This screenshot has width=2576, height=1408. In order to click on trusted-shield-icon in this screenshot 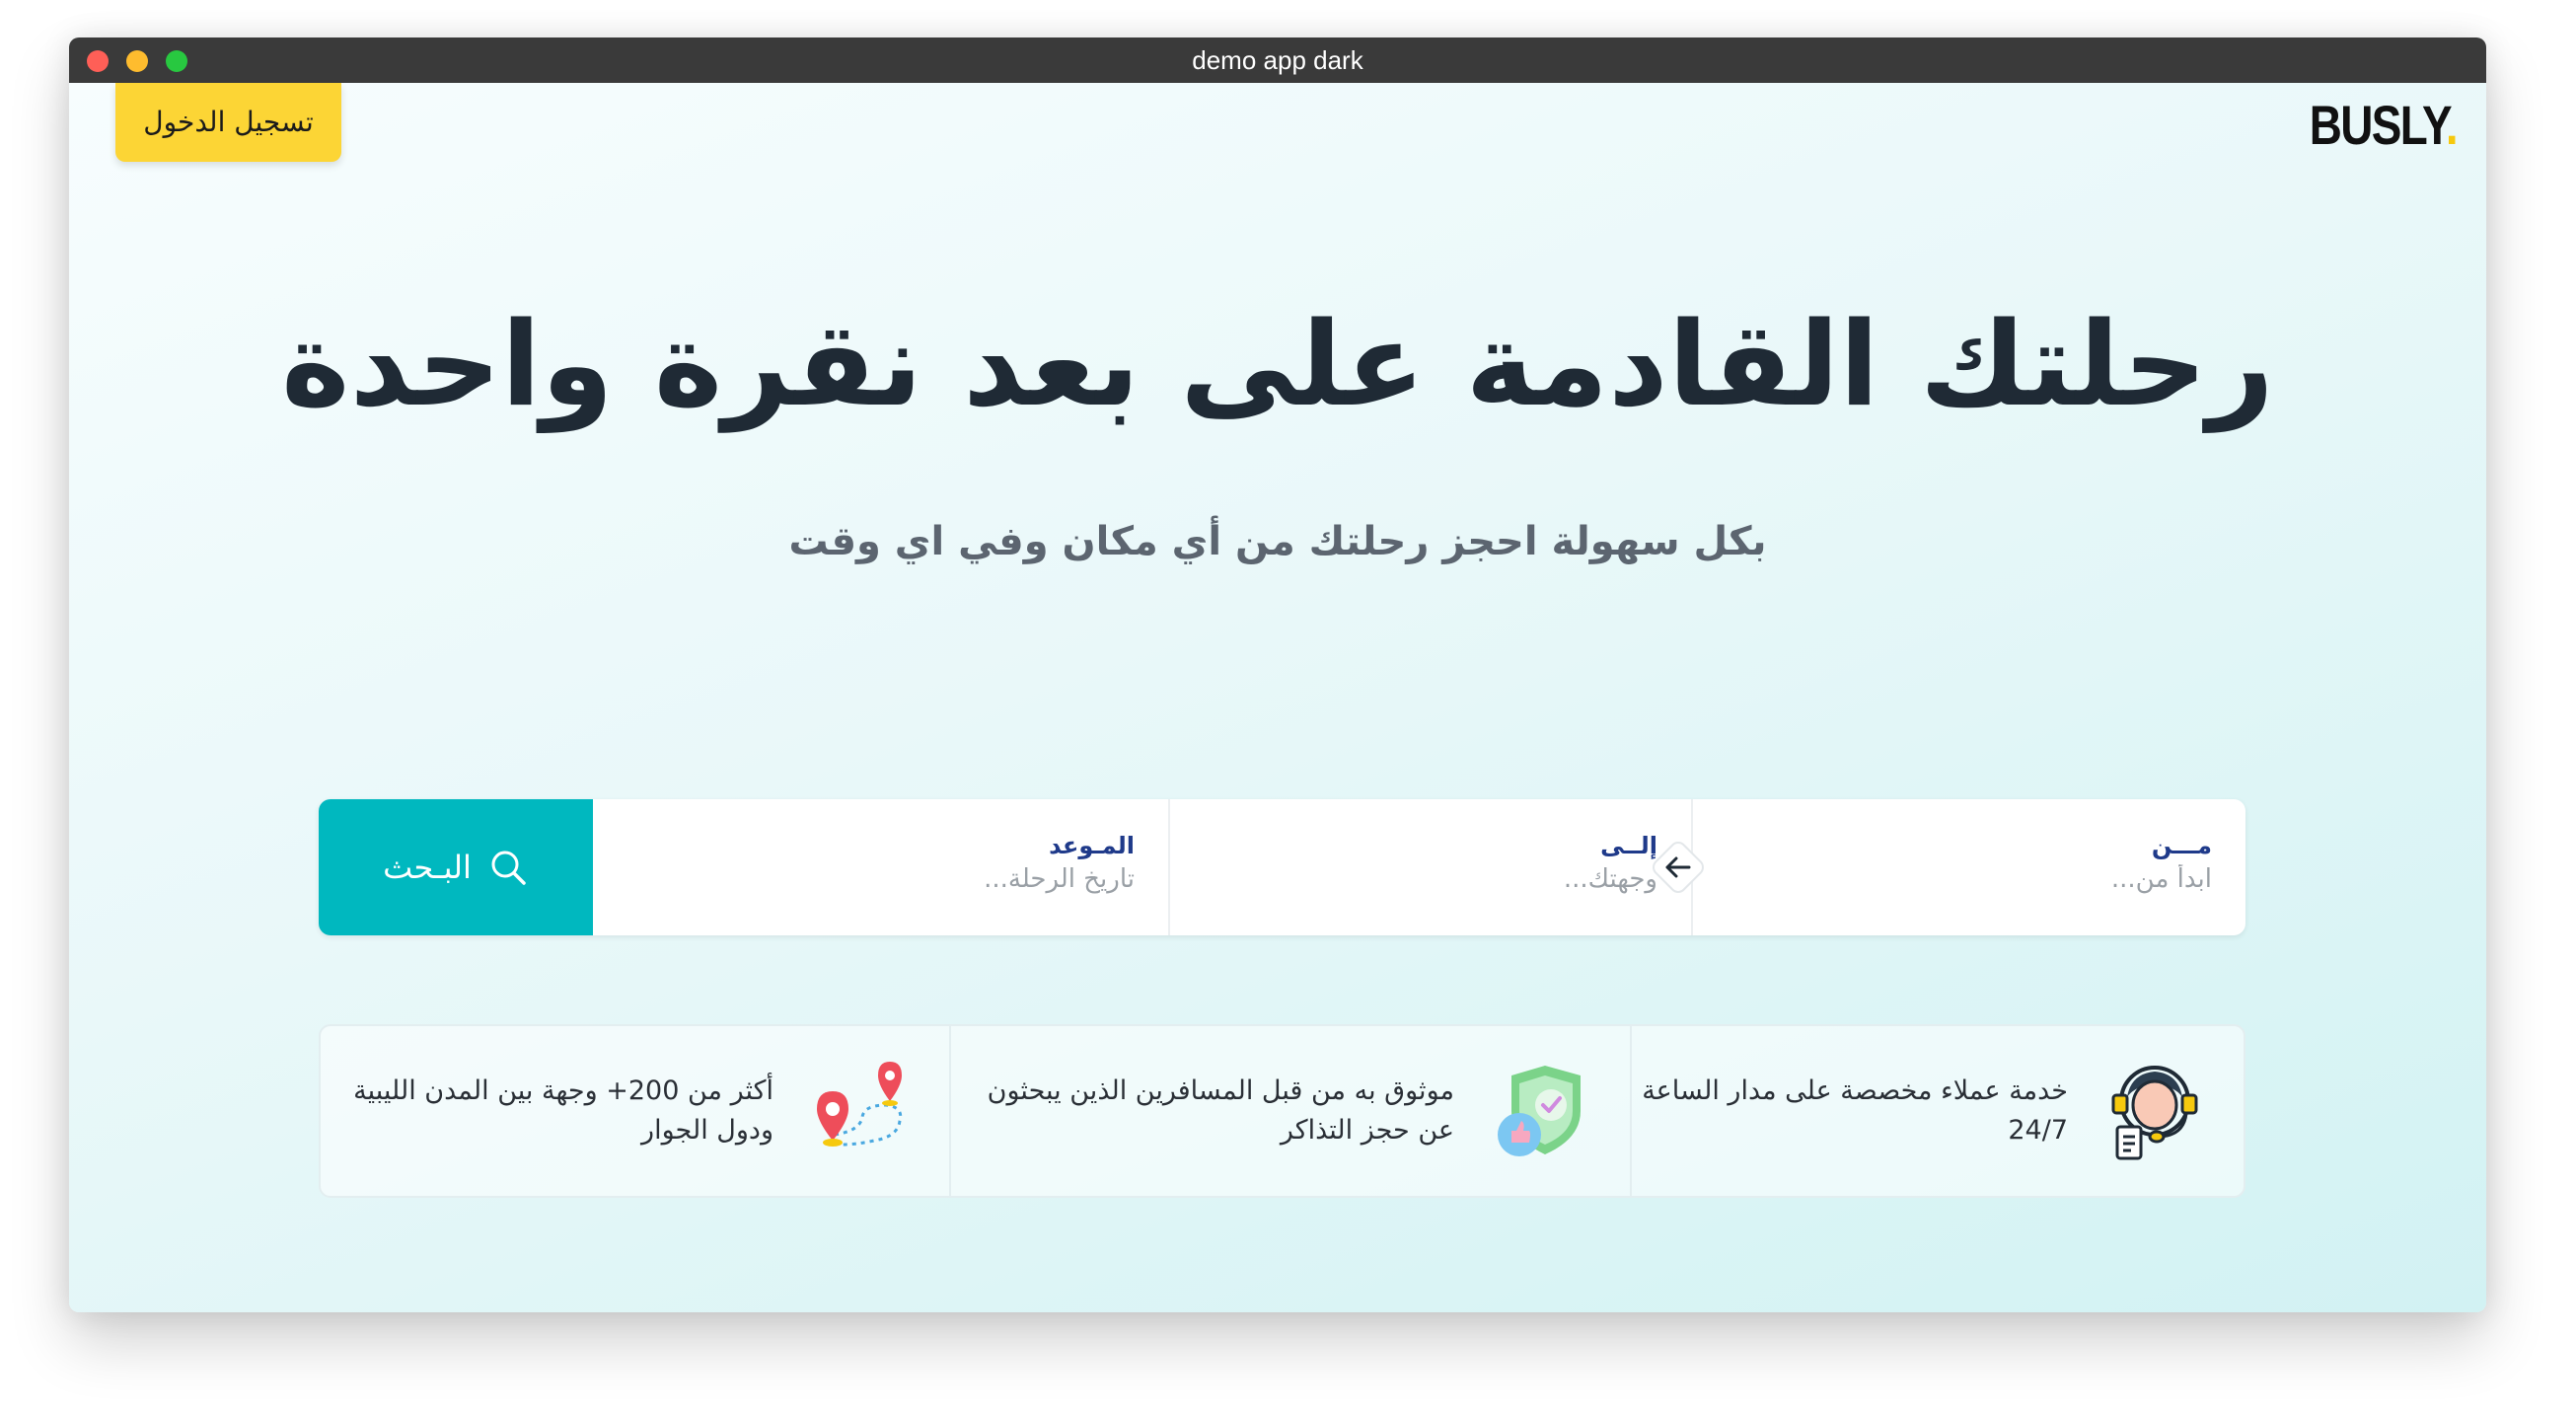, I will do `click(1539, 1111)`.